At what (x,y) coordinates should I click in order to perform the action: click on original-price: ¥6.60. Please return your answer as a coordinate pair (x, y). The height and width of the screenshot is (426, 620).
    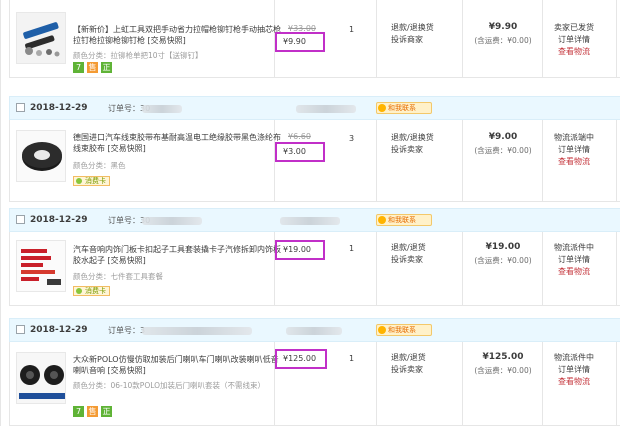
    Looking at the image, I should click on (299, 136).